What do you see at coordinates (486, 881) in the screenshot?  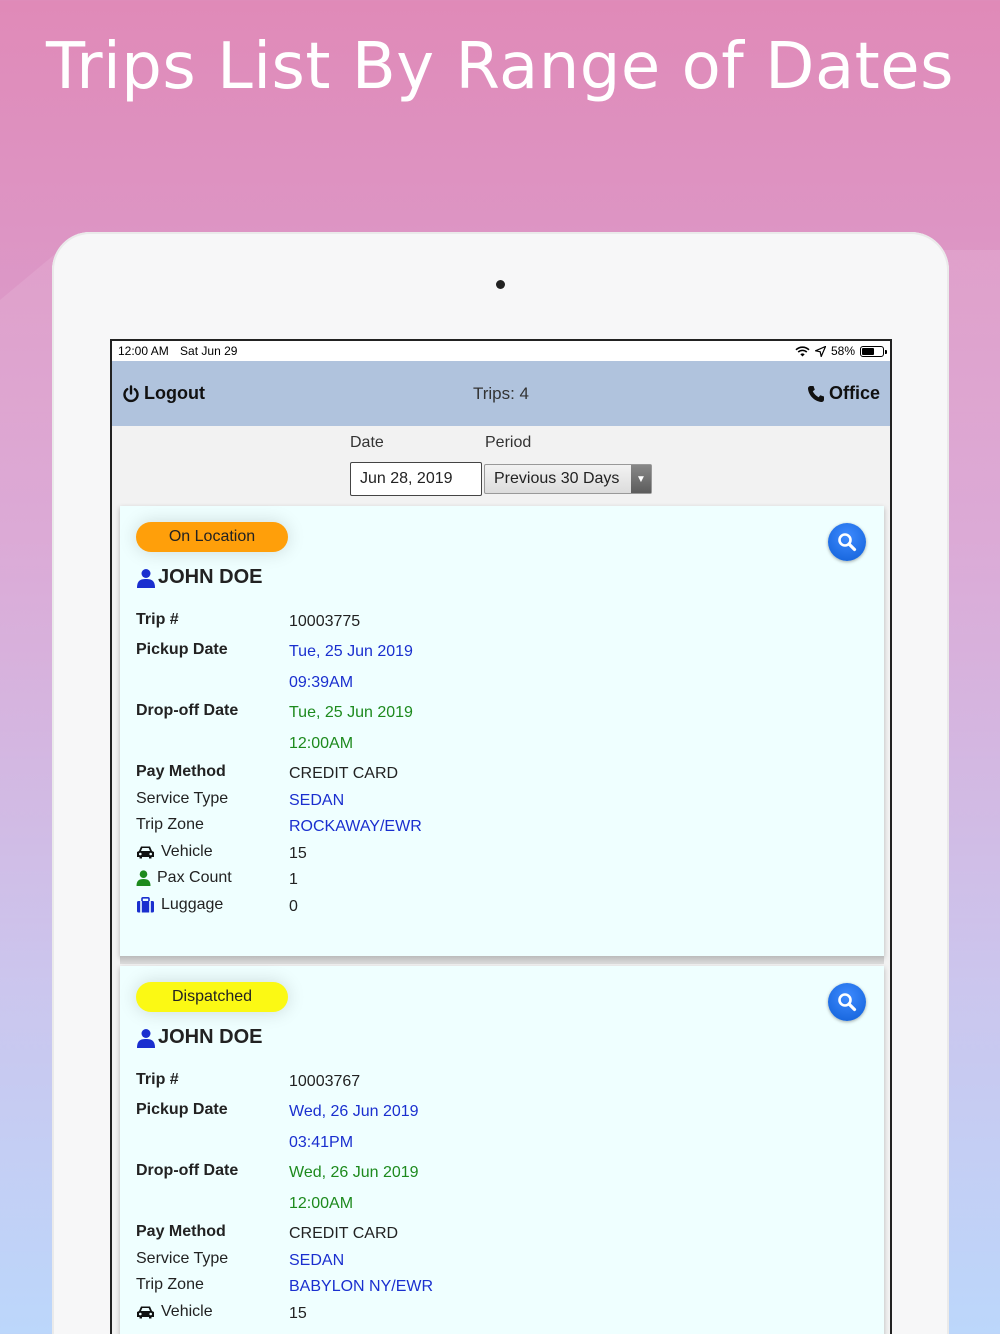 I see `pax-count-row: Pax Count 1` at bounding box center [486, 881].